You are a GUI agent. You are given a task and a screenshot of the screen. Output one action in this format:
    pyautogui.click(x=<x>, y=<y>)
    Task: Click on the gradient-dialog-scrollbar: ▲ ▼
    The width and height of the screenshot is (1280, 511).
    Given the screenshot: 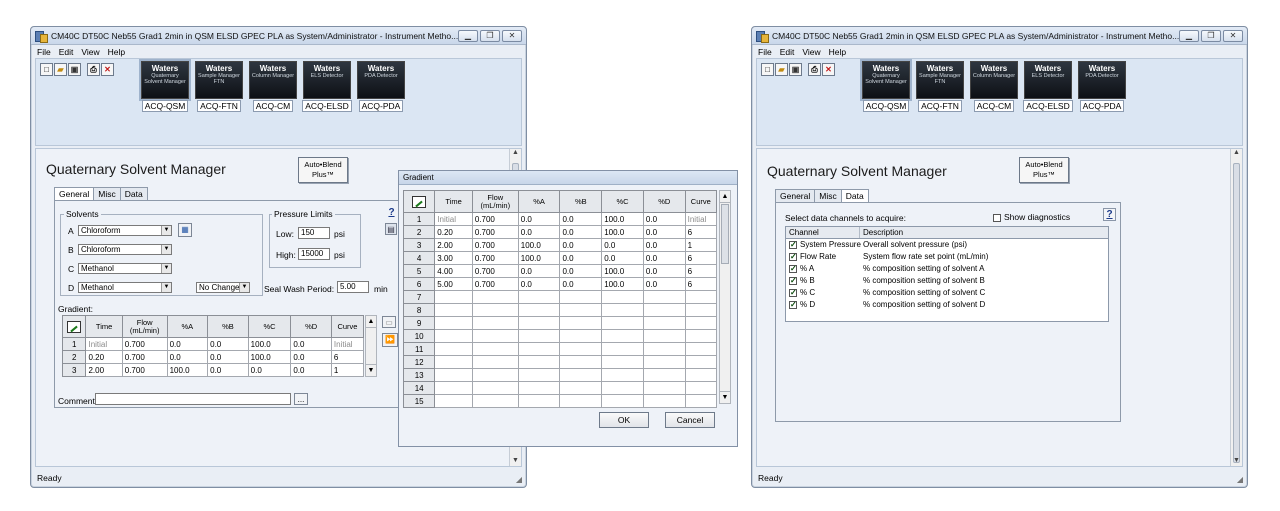 What is the action you would take?
    pyautogui.click(x=725, y=297)
    